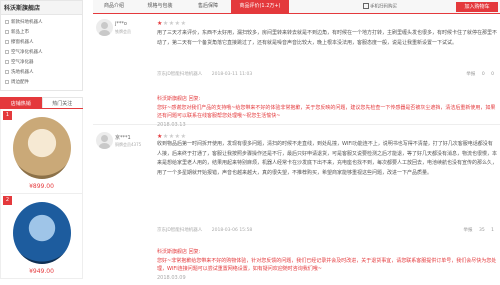  I want to click on like-count: 0, so click(483, 74).